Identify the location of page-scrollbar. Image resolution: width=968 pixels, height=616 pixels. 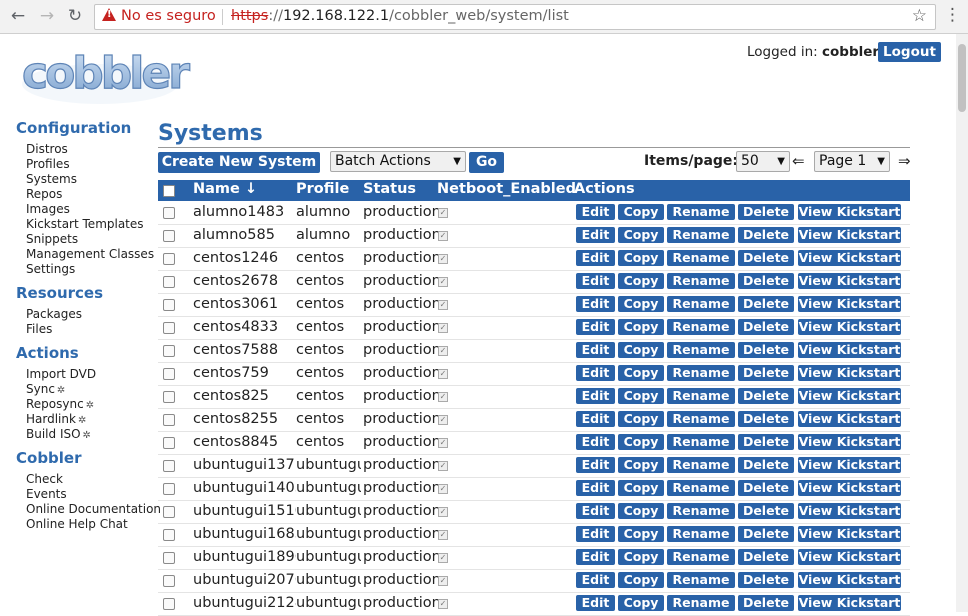
(962, 323).